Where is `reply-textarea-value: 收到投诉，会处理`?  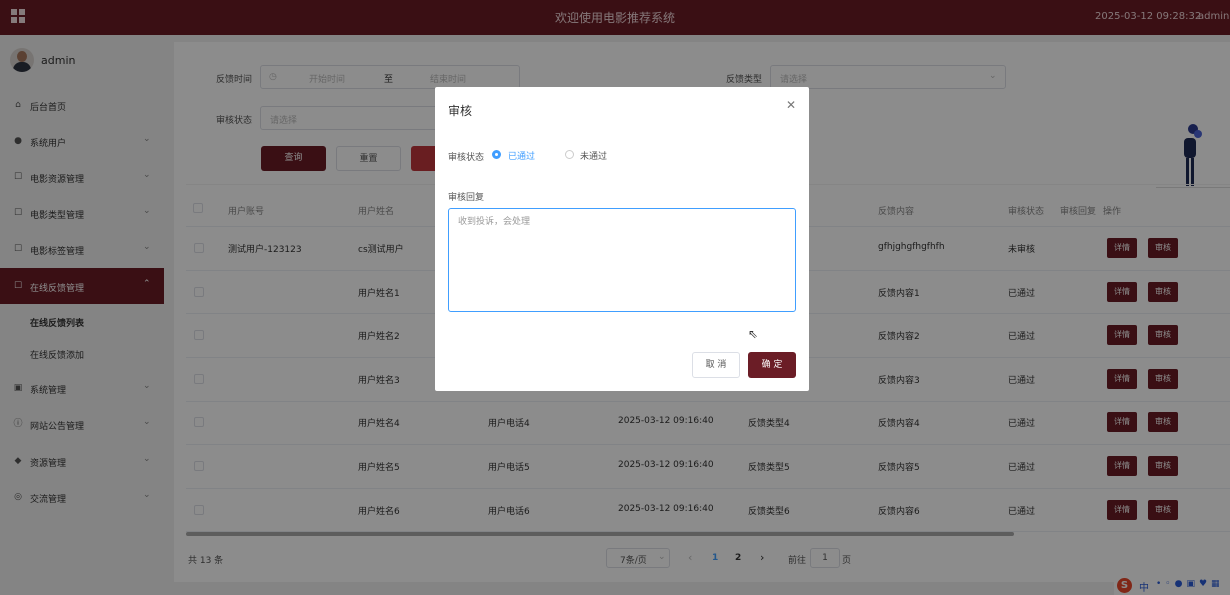 reply-textarea-value: 收到投诉，会处理 is located at coordinates (494, 222).